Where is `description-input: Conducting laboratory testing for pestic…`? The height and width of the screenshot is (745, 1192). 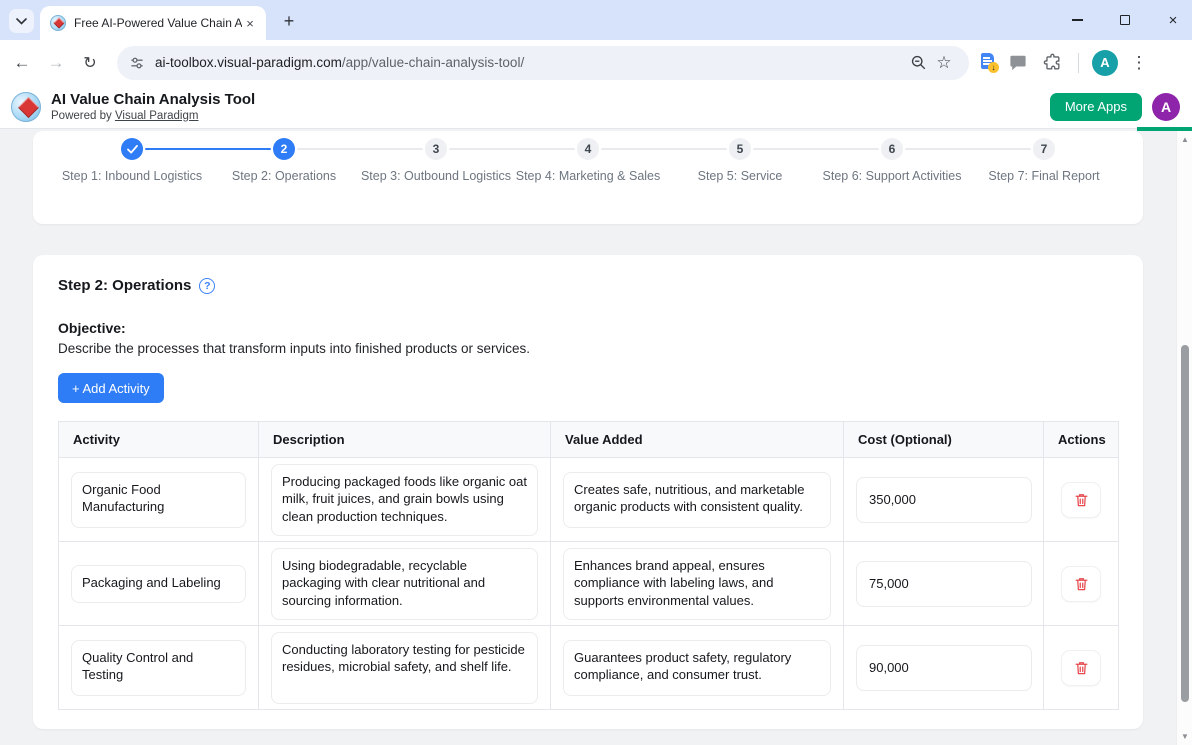
description-input: Conducting laboratory testing for pestic… is located at coordinates (404, 667).